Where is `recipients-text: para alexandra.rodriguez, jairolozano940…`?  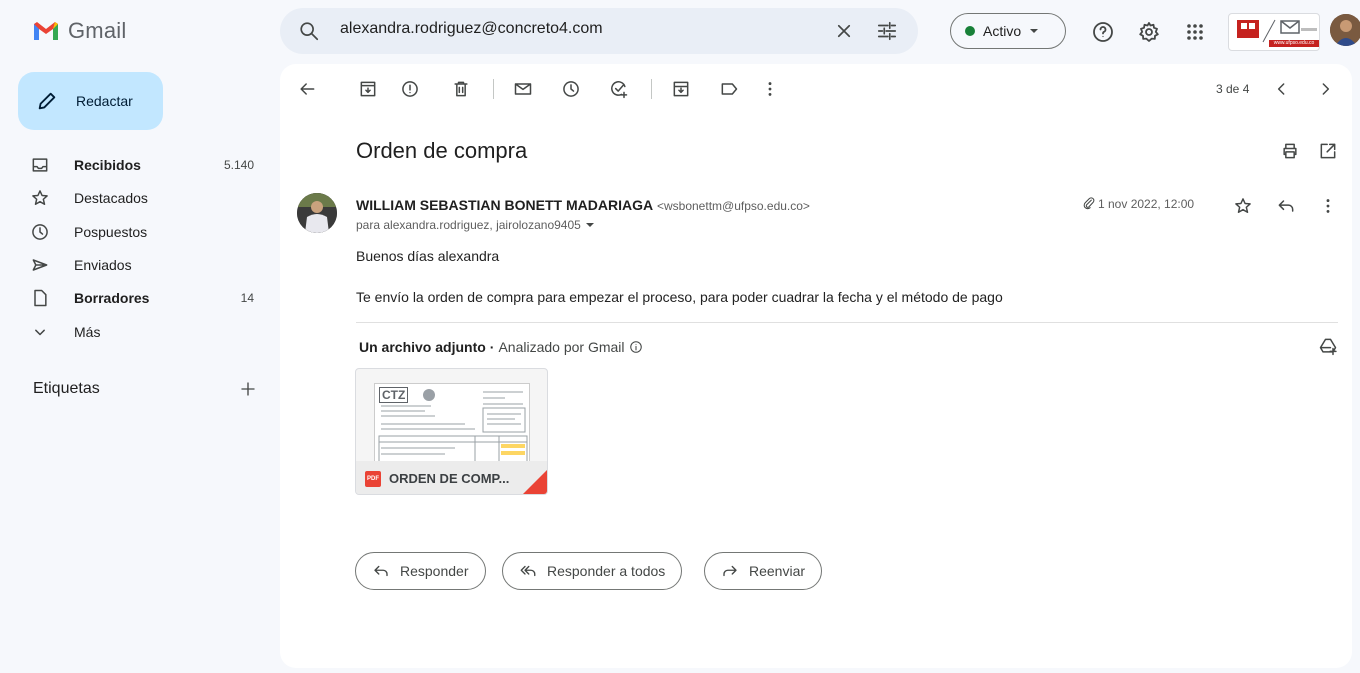 recipients-text: para alexandra.rodriguez, jairolozano940… is located at coordinates (468, 225).